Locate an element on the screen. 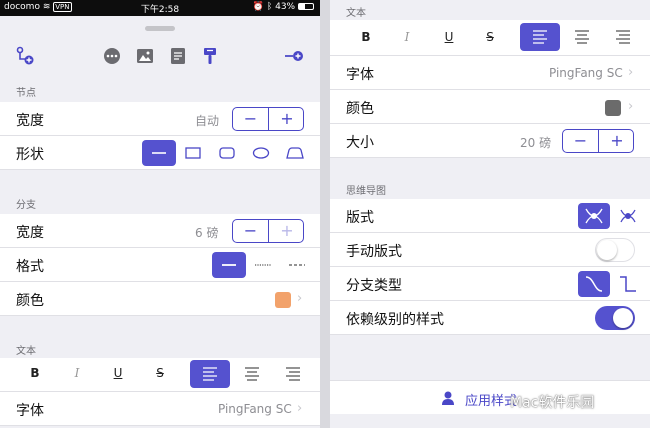  ellipse-shape-icon is located at coordinates (261, 153).